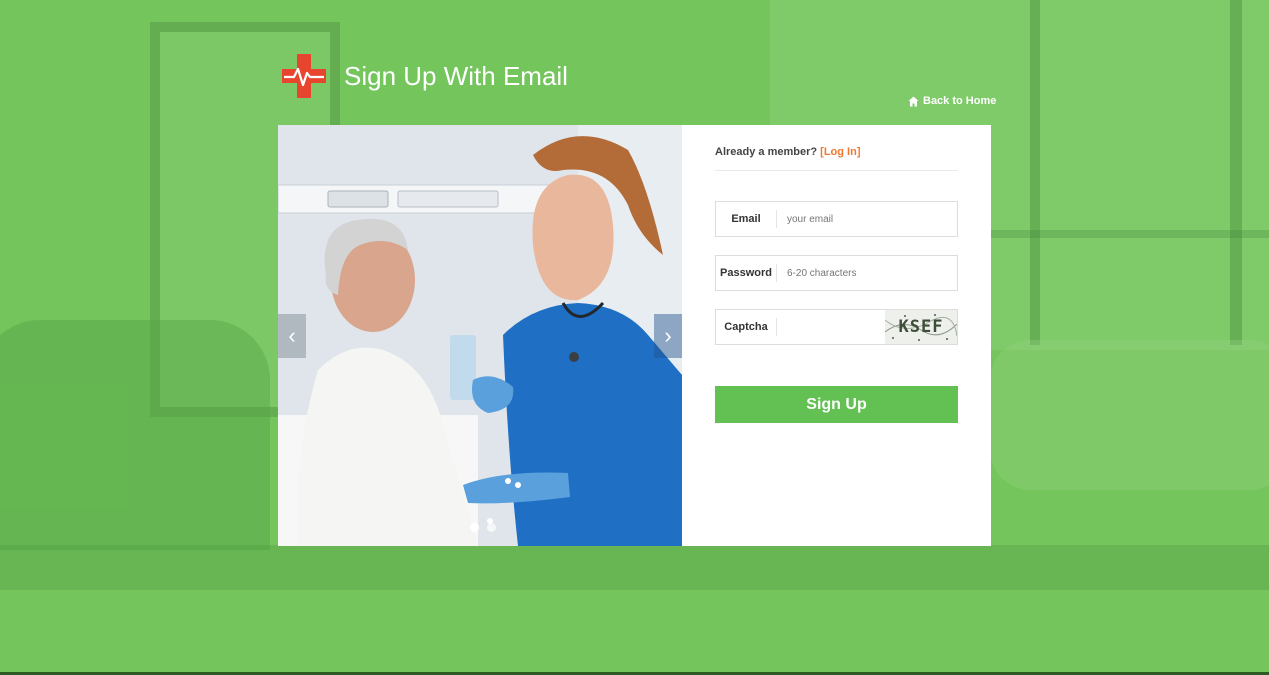 The width and height of the screenshot is (1269, 675). What do you see at coordinates (135, 435) in the screenshot?
I see `background-chair` at bounding box center [135, 435].